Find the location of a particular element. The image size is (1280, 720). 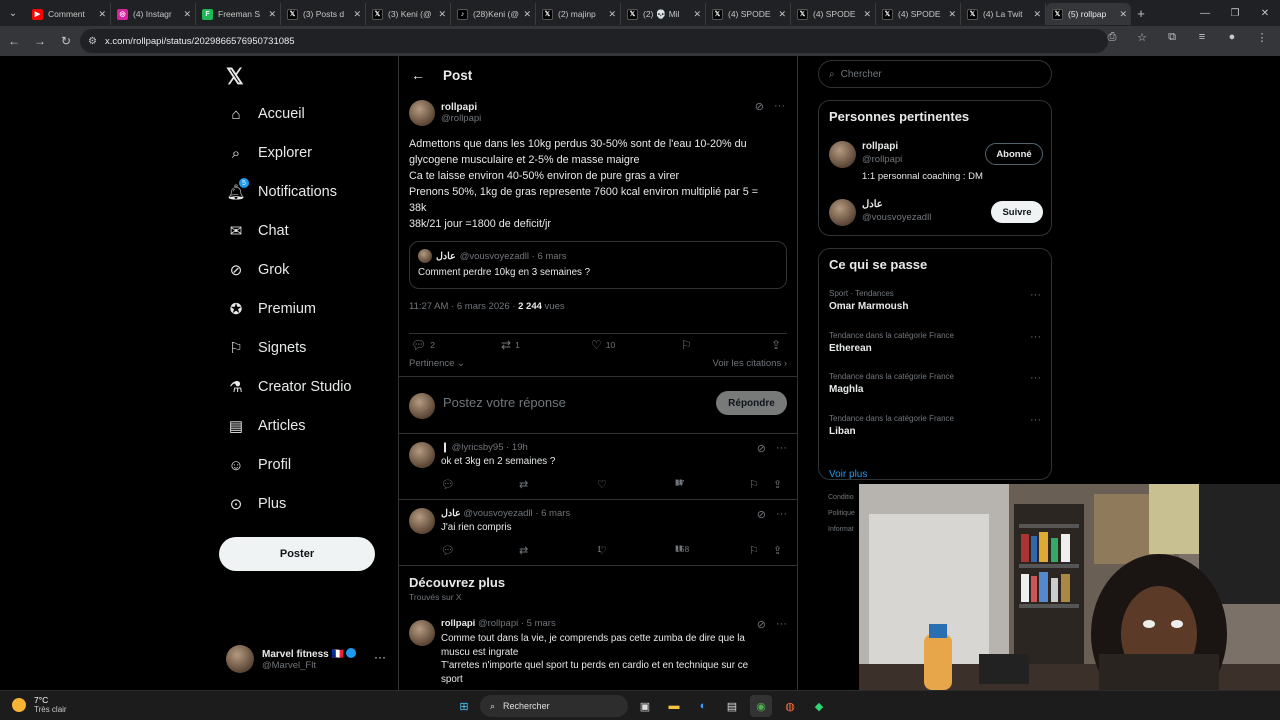

post-timestamp: 11:27 AM · 6 mars 2026 · is located at coordinates (463, 306).